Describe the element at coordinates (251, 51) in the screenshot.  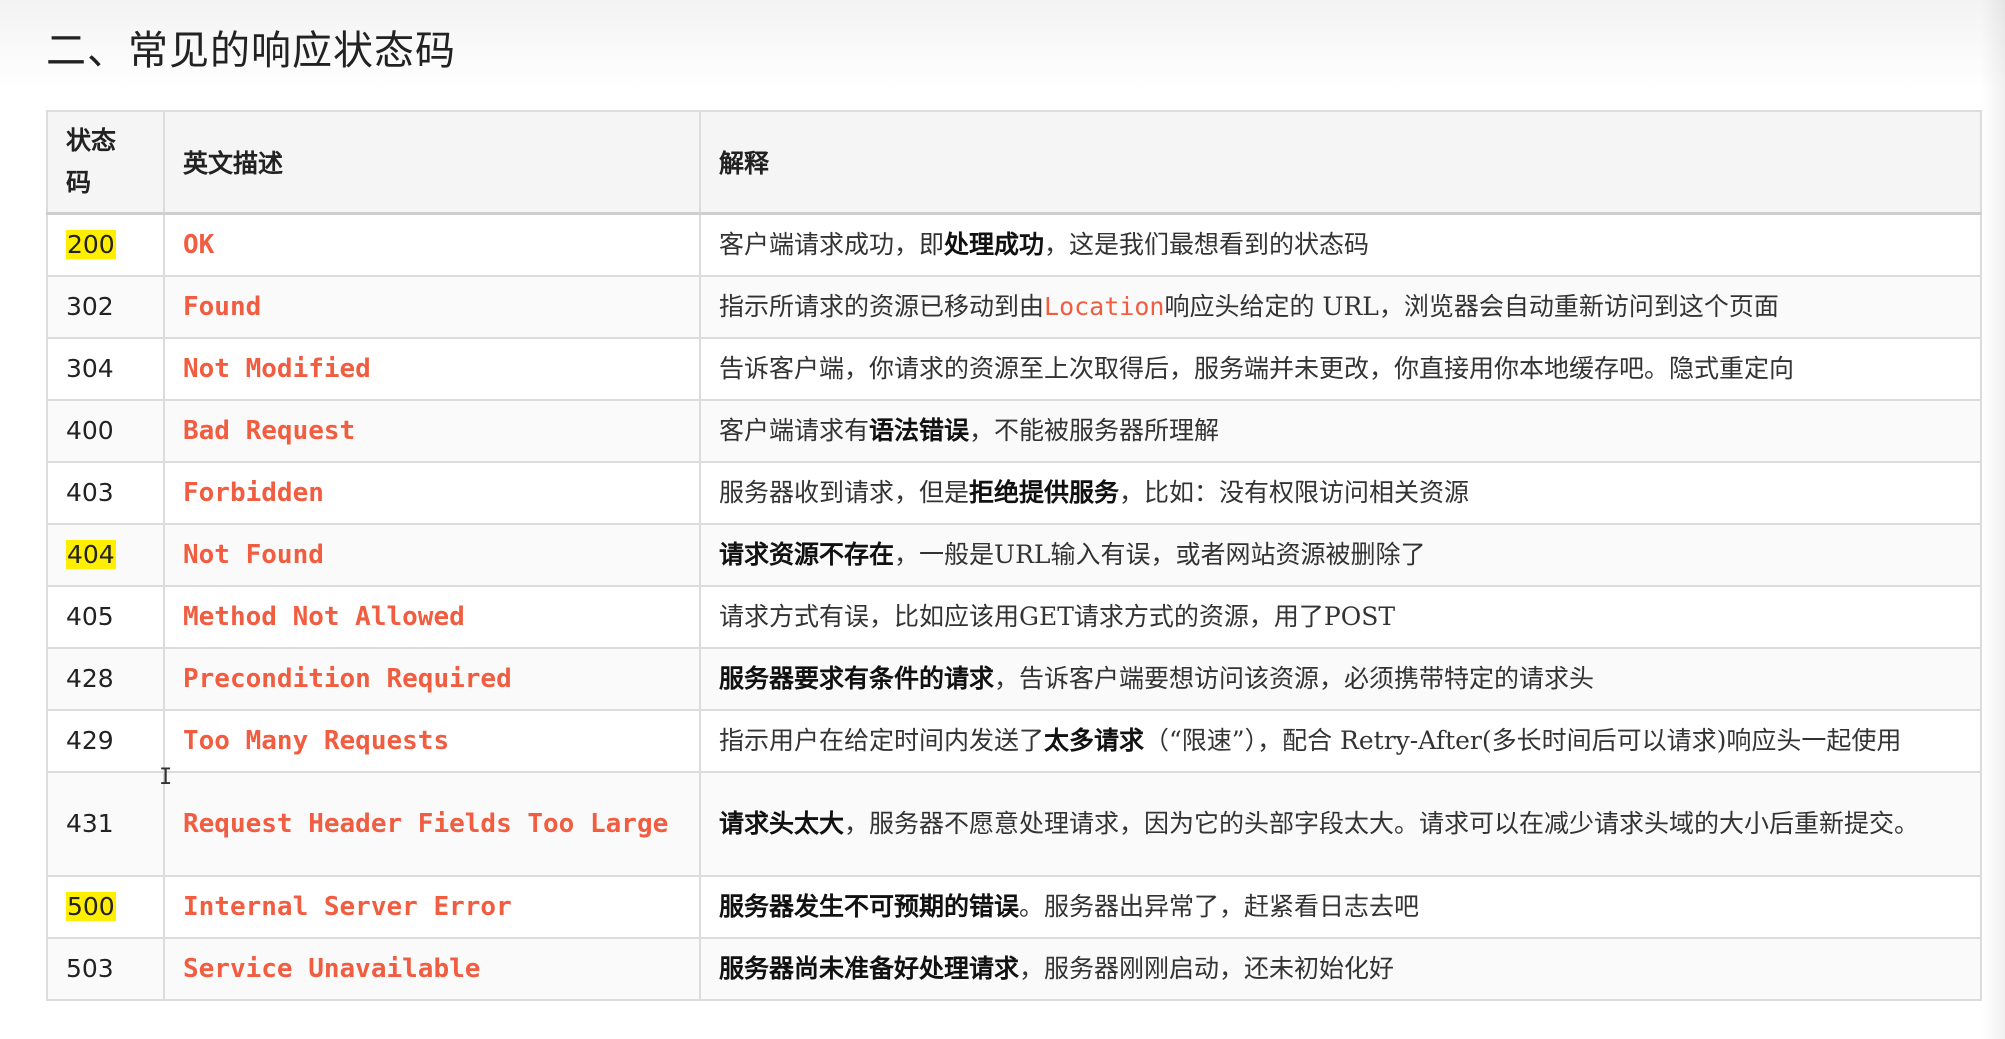
I see `page-title: 二、常见的响应状态码` at that location.